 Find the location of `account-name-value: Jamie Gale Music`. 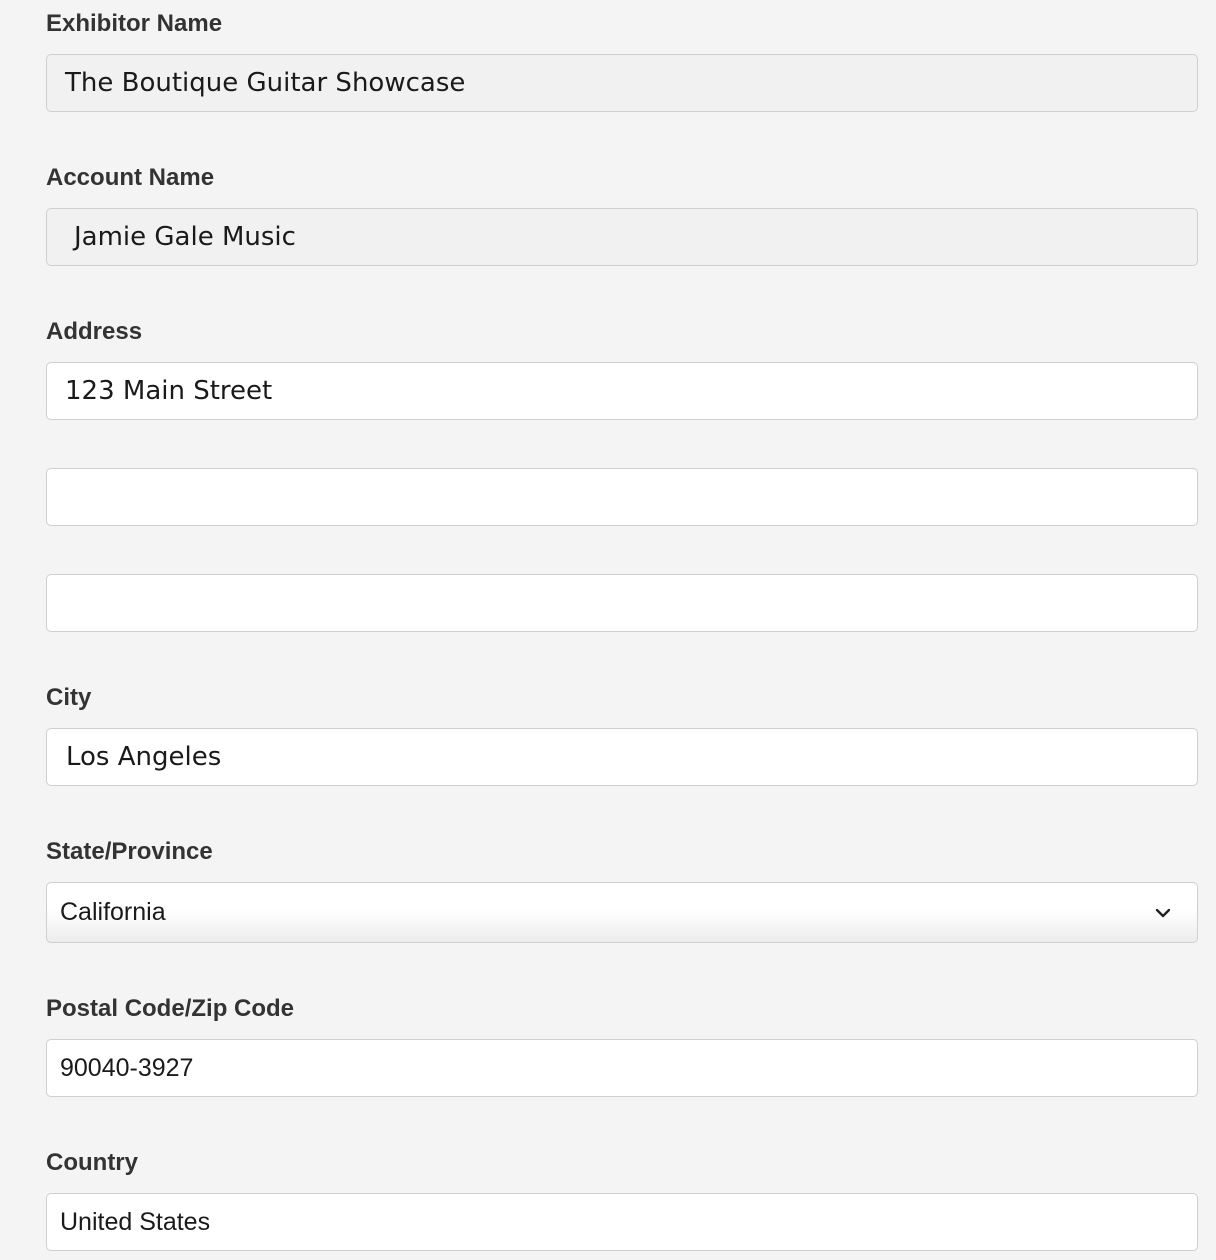

account-name-value: Jamie Gale Music is located at coordinates (185, 237).